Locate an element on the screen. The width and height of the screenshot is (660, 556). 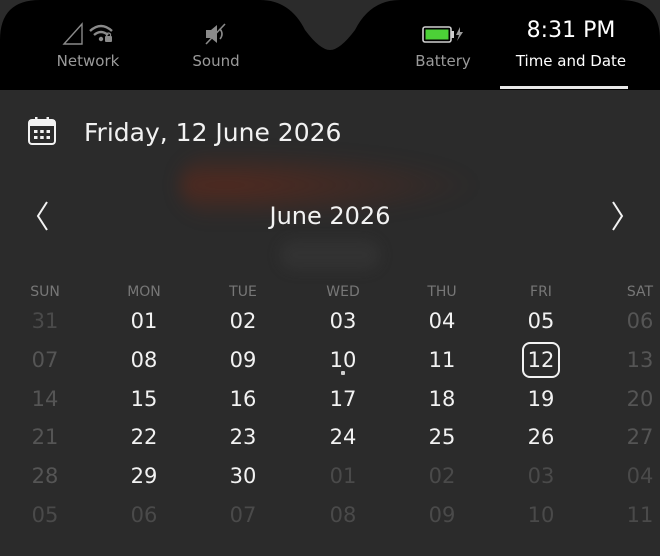
month-title: June 2026 is located at coordinates (330, 216).